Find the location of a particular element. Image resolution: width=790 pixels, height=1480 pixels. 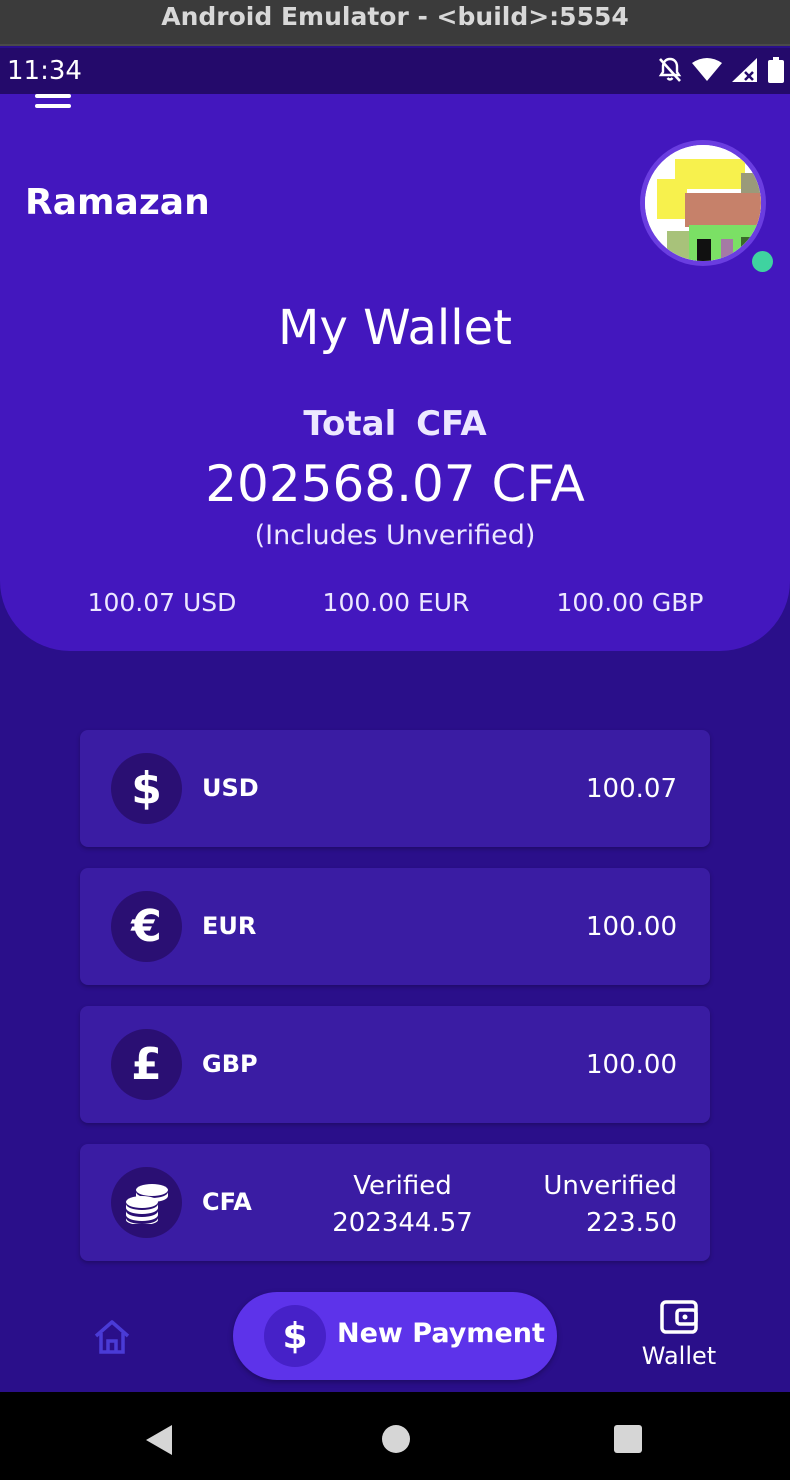

new-payment-button: $ New Payment is located at coordinates (395, 1336).